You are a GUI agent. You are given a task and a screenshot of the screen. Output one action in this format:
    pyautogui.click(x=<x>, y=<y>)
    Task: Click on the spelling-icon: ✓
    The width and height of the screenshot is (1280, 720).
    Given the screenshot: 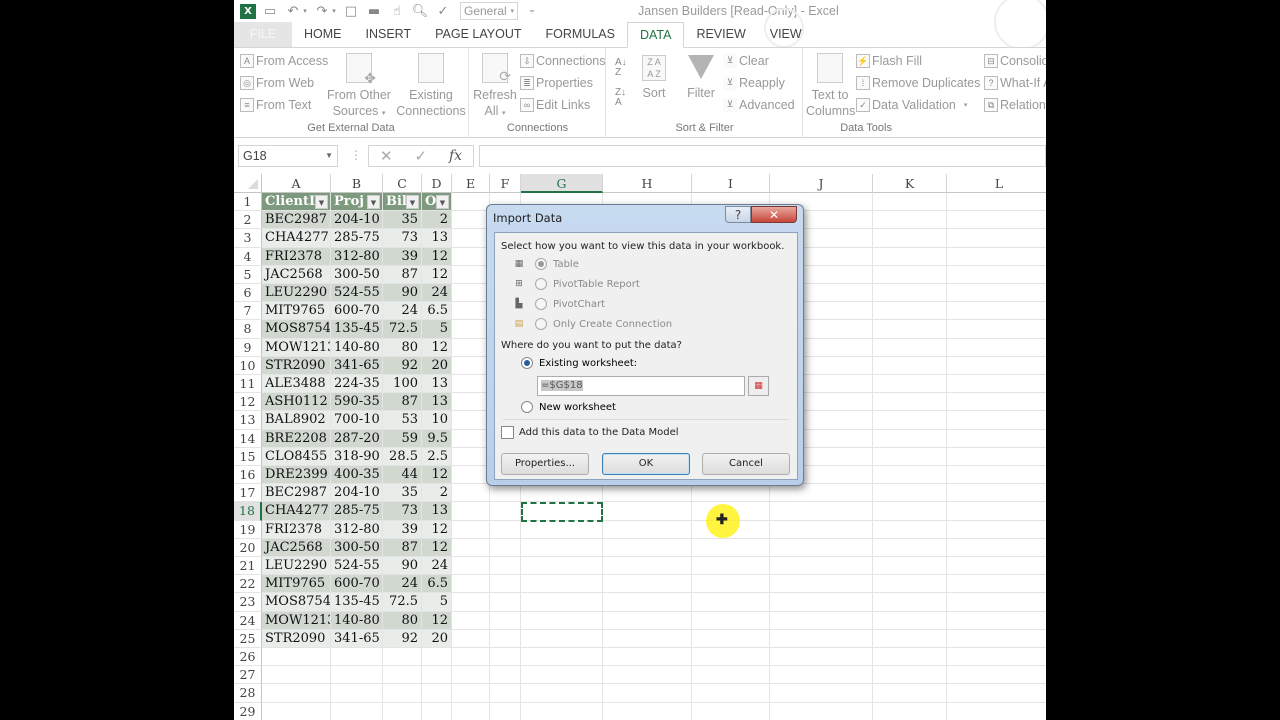 What is the action you would take?
    pyautogui.click(x=443, y=11)
    